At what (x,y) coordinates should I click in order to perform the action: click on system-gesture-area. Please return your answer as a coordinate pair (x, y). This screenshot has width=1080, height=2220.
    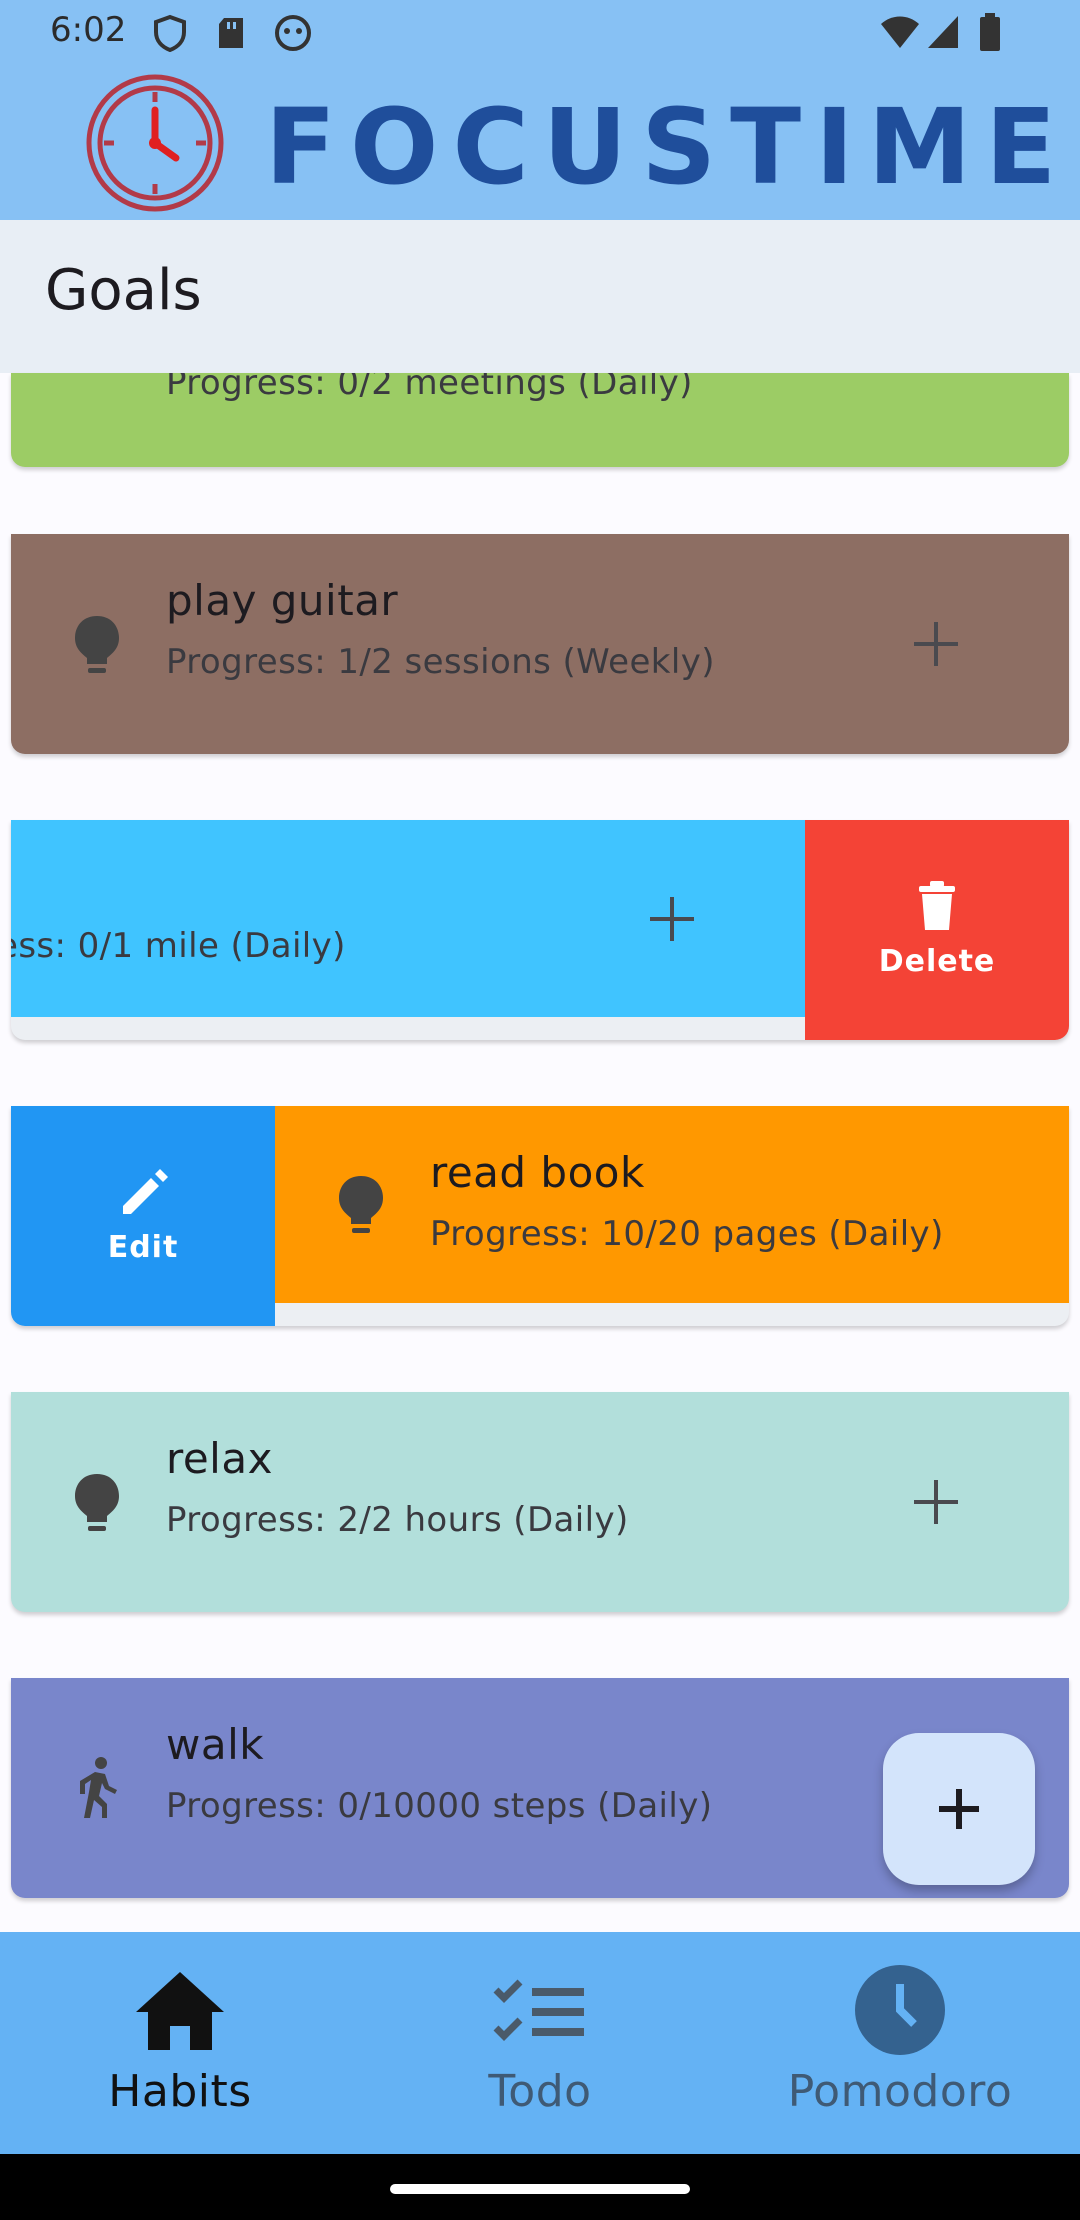
    Looking at the image, I should click on (540, 2187).